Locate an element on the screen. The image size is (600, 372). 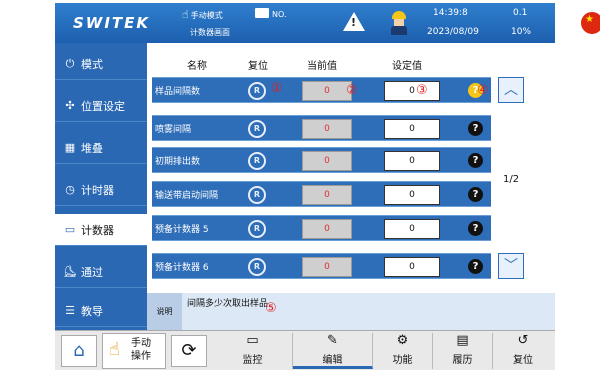
annotation-marker: ① is located at coordinates (277, 88).